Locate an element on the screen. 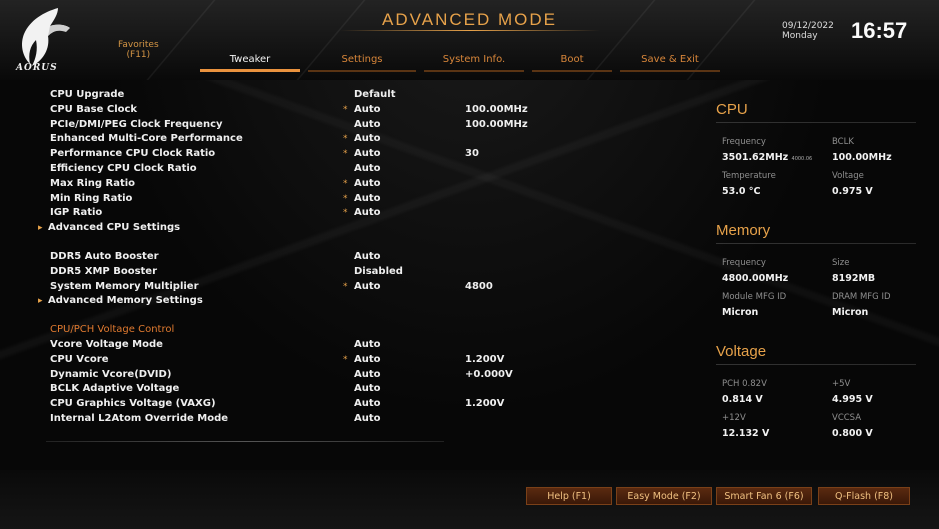  setting-label: CPU Upgrade is located at coordinates (87, 94).